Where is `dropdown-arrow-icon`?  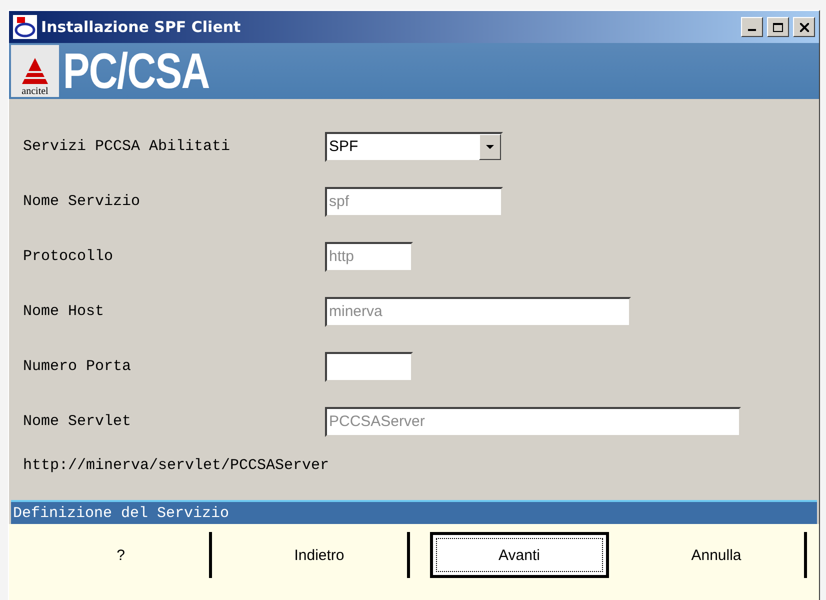
dropdown-arrow-icon is located at coordinates (490, 146).